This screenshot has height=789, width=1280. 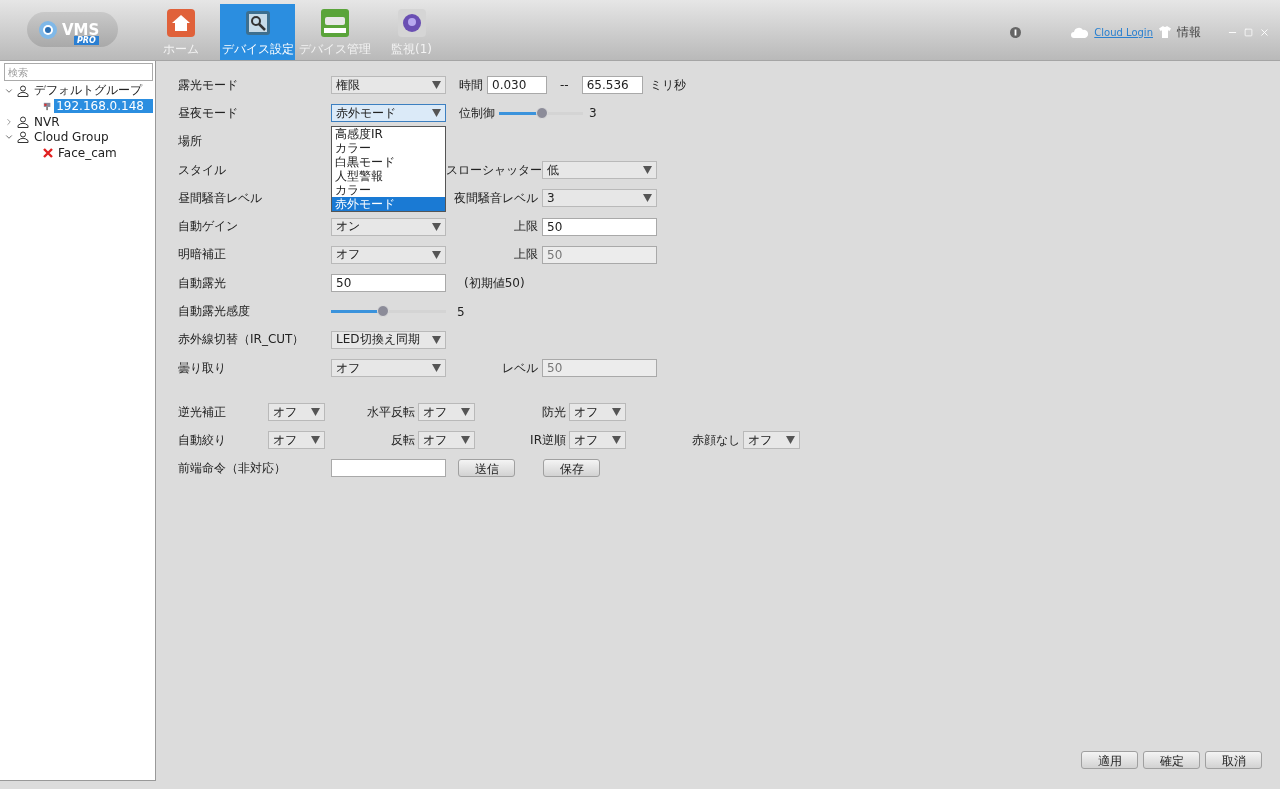 I want to click on cloud-icon, so click(x=1080, y=32).